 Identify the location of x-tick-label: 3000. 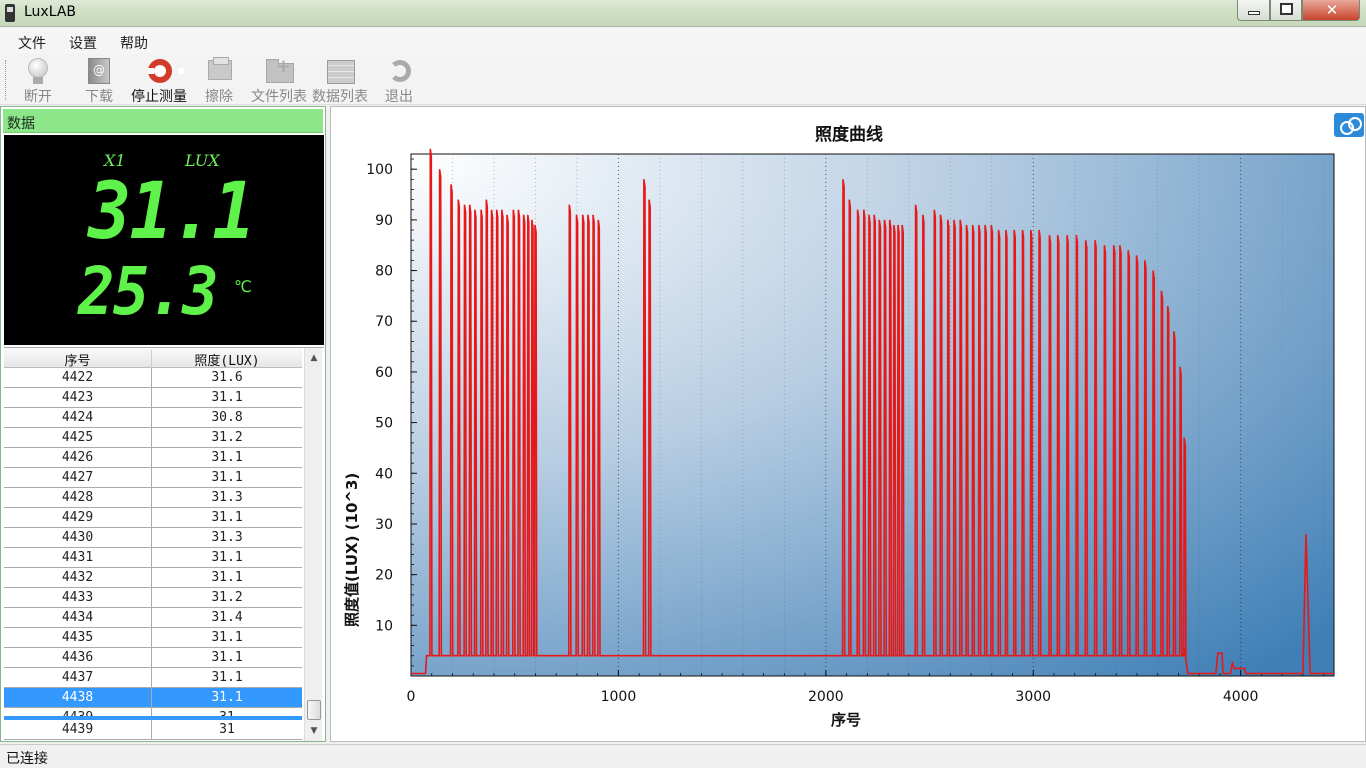
(1033, 697).